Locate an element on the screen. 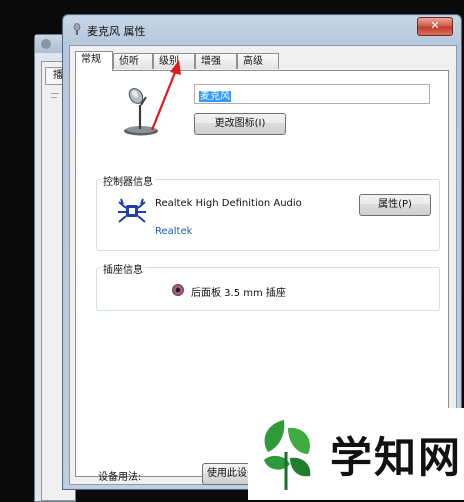 This screenshot has height=502, width=464. controller-name: Realtek High Definition Audio is located at coordinates (228, 203).